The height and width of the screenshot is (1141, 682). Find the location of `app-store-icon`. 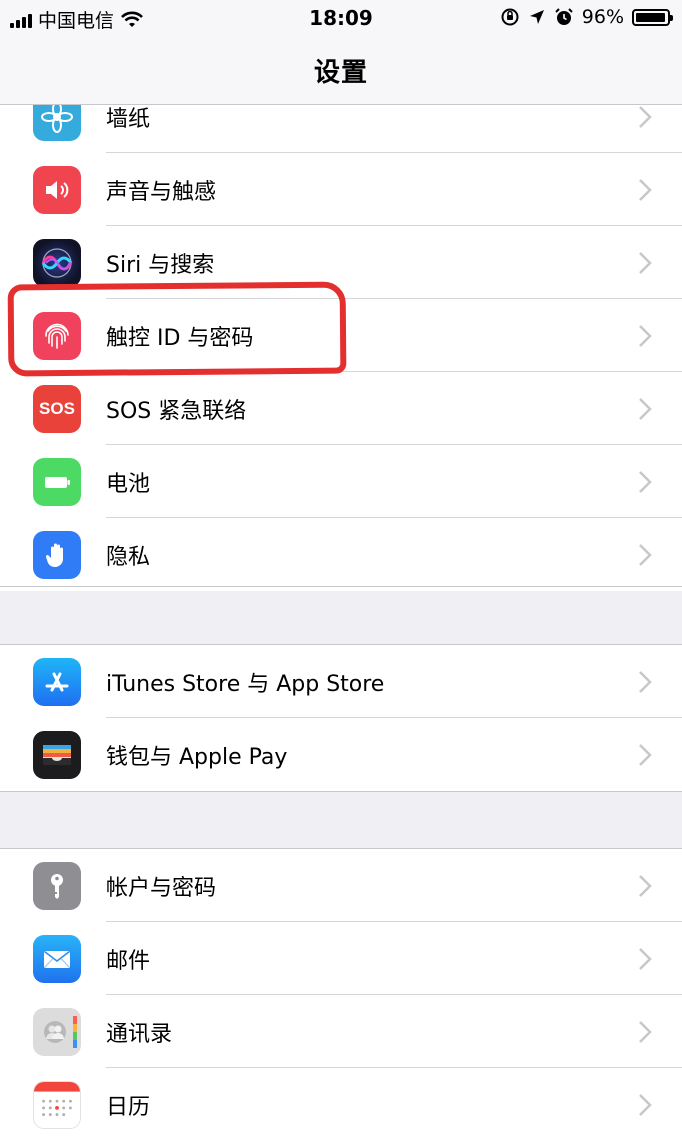

app-store-icon is located at coordinates (57, 681).